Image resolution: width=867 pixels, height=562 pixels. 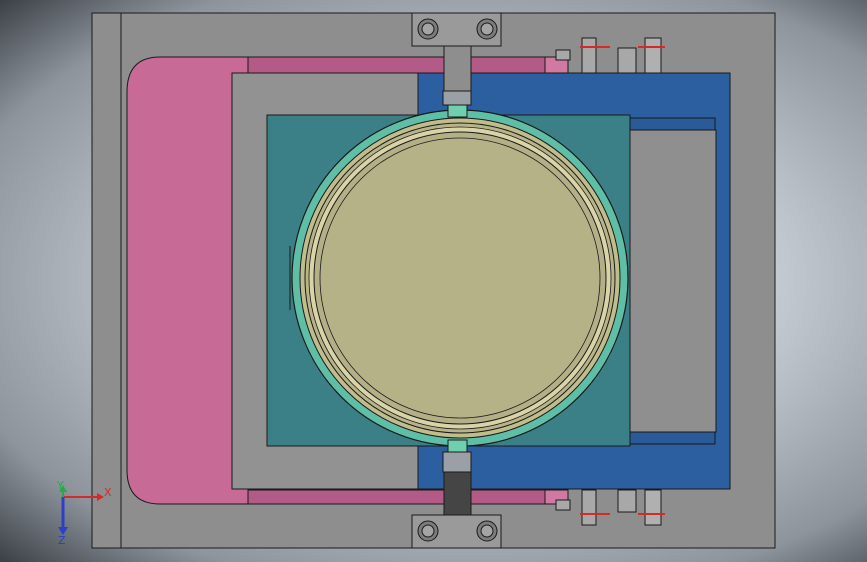 What do you see at coordinates (457, 68) in the screenshot?
I see `top-stem` at bounding box center [457, 68].